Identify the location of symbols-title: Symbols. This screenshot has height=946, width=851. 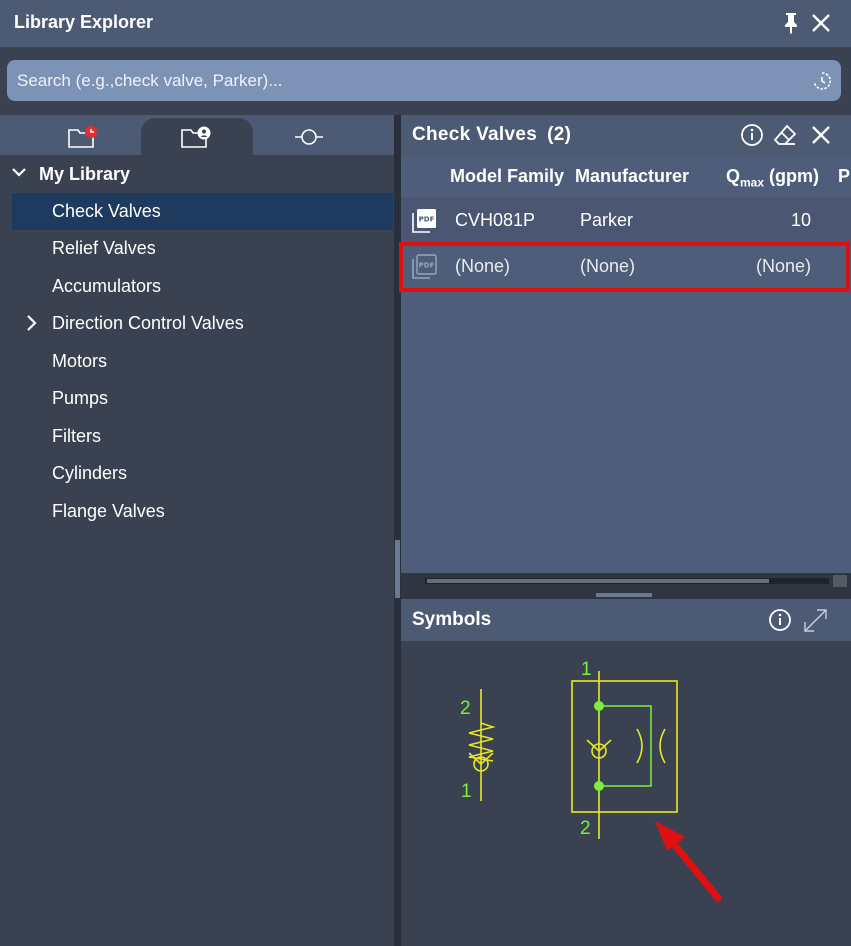
(452, 619).